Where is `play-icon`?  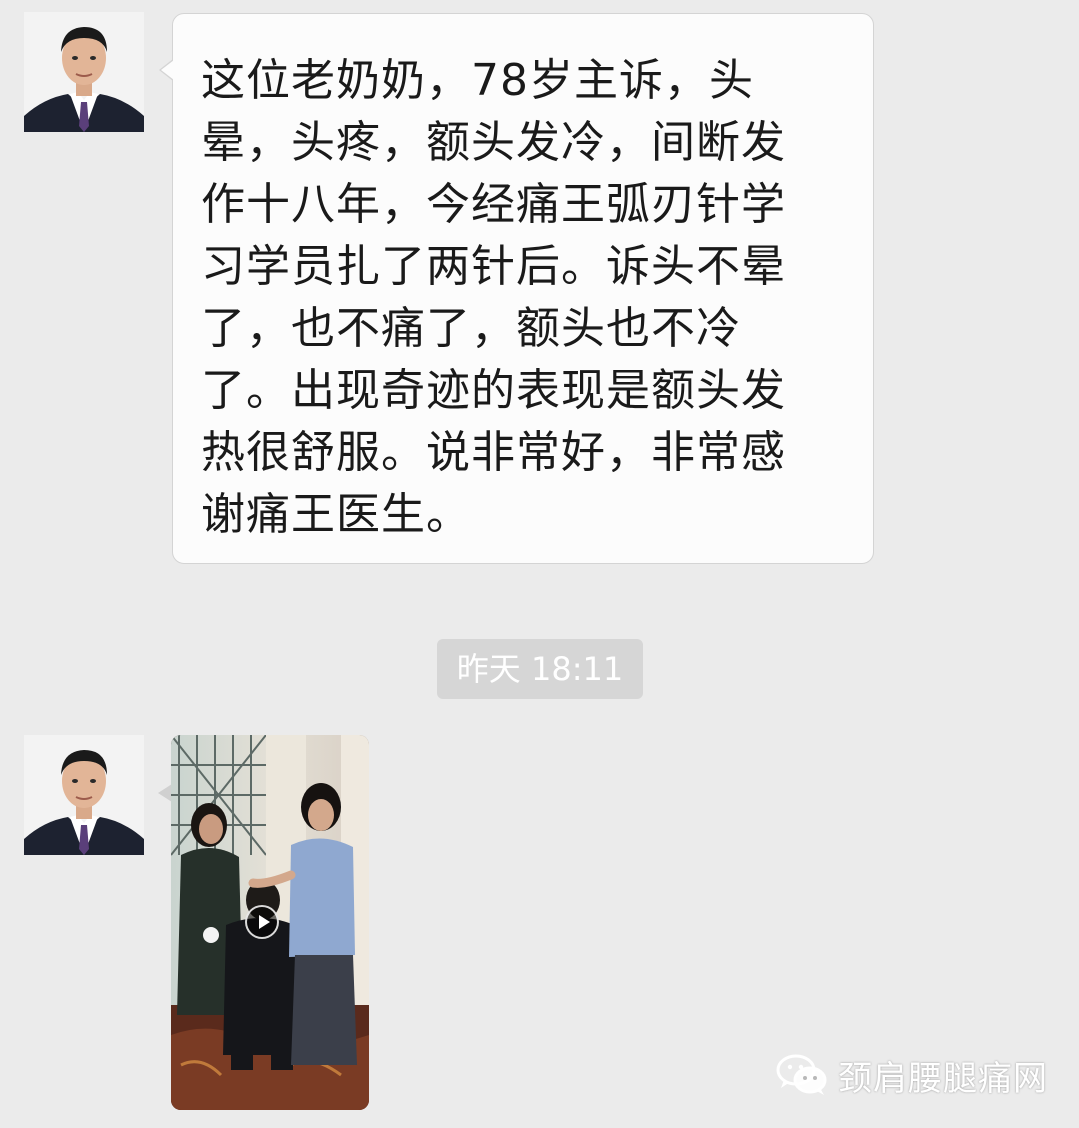 play-icon is located at coordinates (262, 922).